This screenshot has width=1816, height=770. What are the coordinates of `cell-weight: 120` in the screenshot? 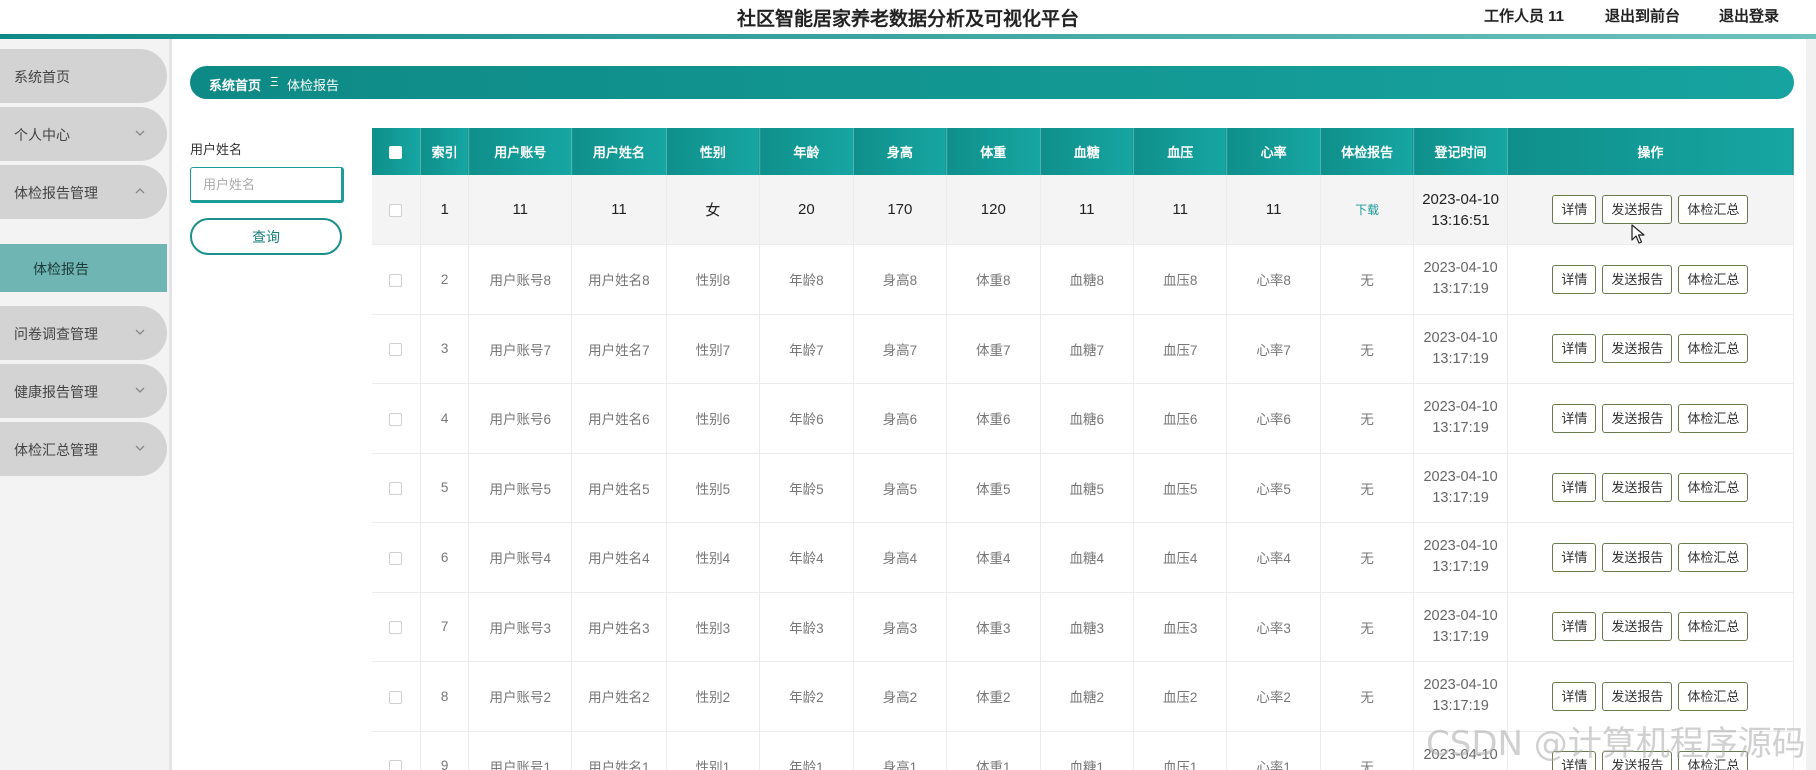 It's located at (993, 210).